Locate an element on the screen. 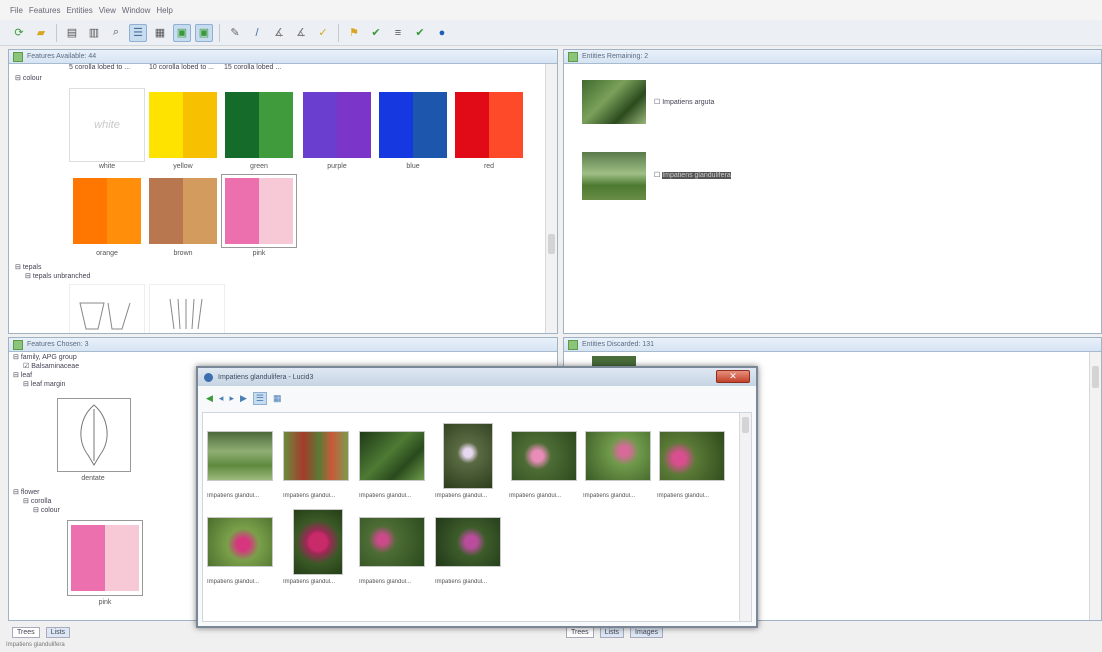 This screenshot has width=1102, height=652. tree-corolla: ⊟ corolla is located at coordinates (37, 501).